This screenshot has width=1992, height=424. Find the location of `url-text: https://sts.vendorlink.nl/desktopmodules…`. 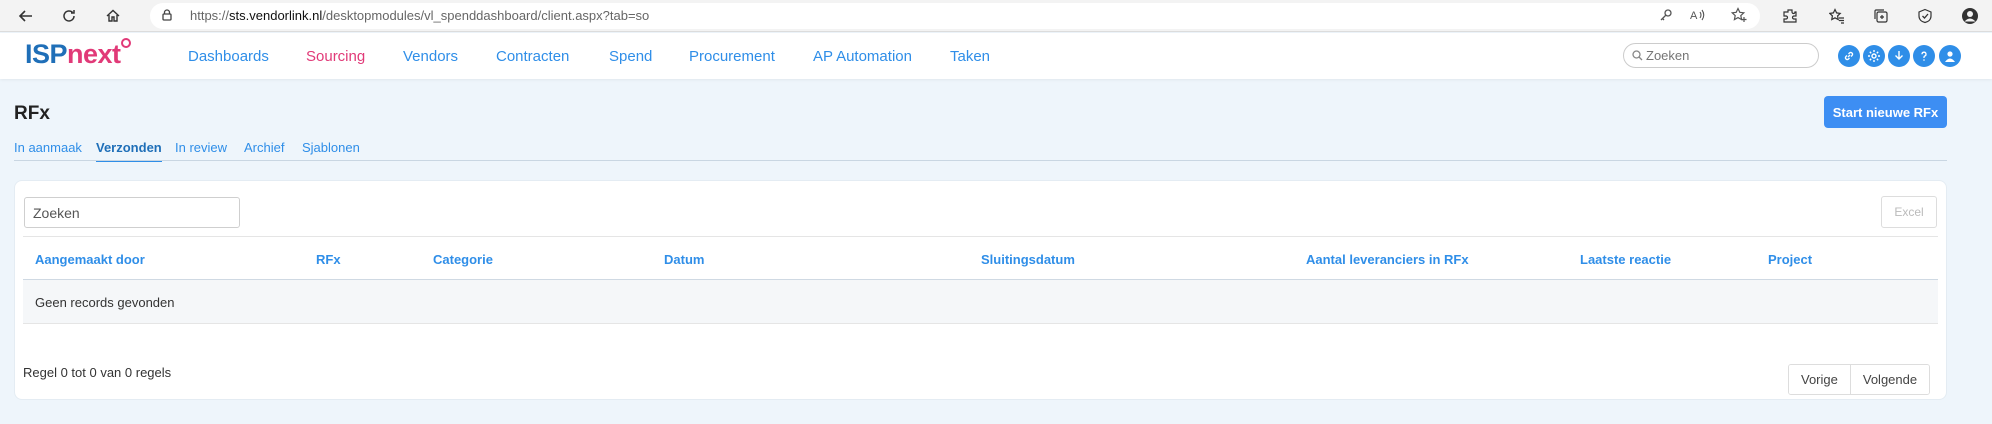

url-text: https://sts.vendorlink.nl/desktopmodules… is located at coordinates (420, 15).